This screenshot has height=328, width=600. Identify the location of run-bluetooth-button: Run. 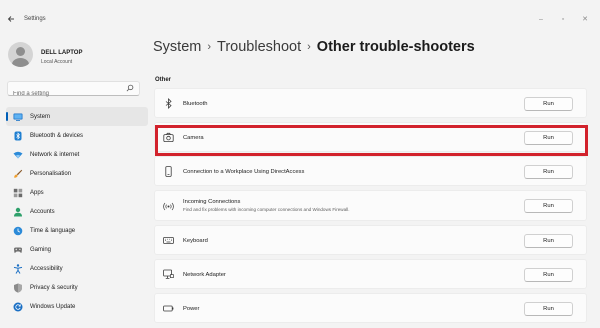
(548, 104).